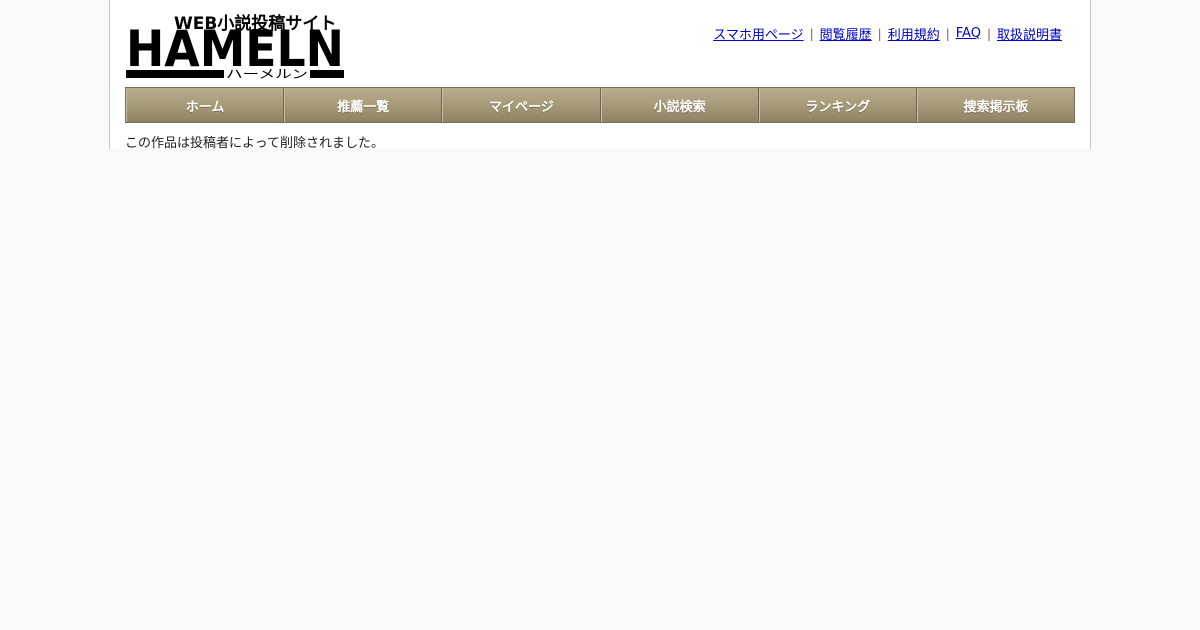  I want to click on link-manual: 取扱説明書, so click(1029, 33).